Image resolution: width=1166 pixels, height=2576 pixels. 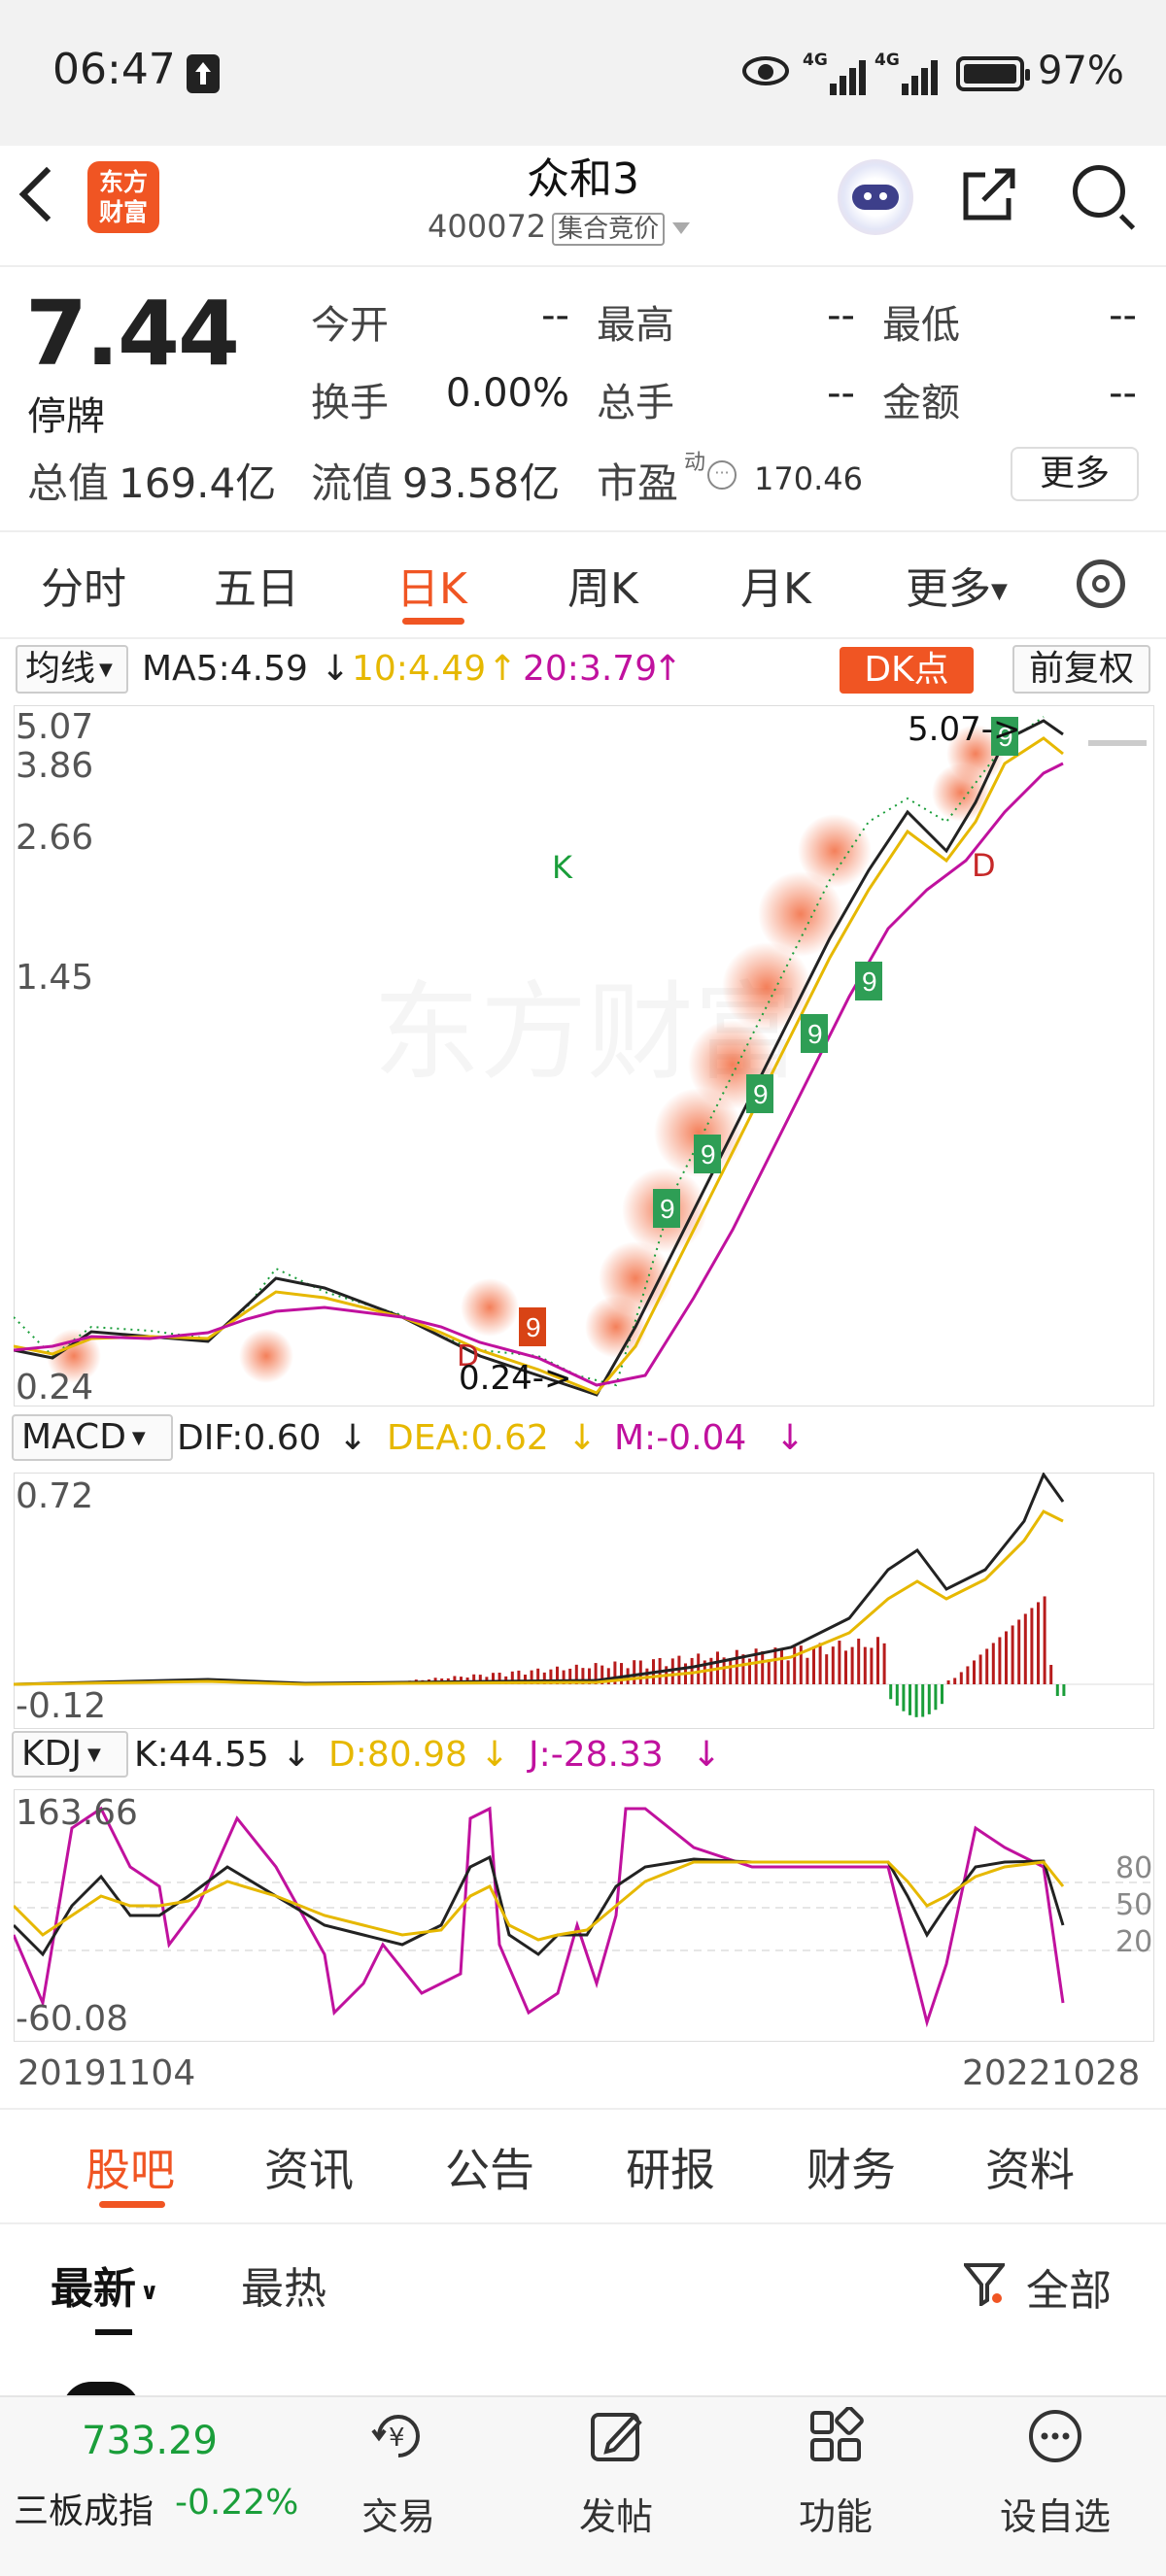 I want to click on indicator-selector-label: 均线, so click(x=60, y=669).